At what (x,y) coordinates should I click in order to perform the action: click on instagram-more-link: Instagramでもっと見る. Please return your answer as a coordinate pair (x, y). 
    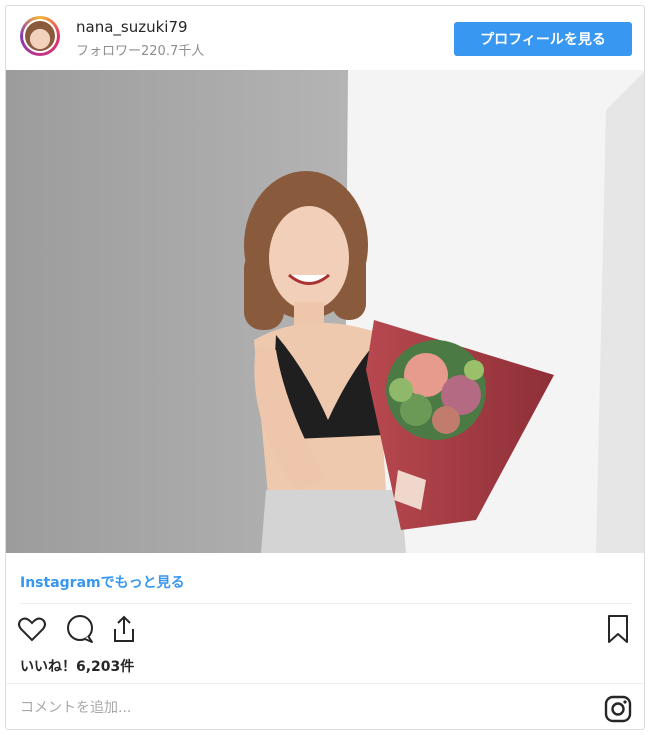
    Looking at the image, I should click on (102, 582).